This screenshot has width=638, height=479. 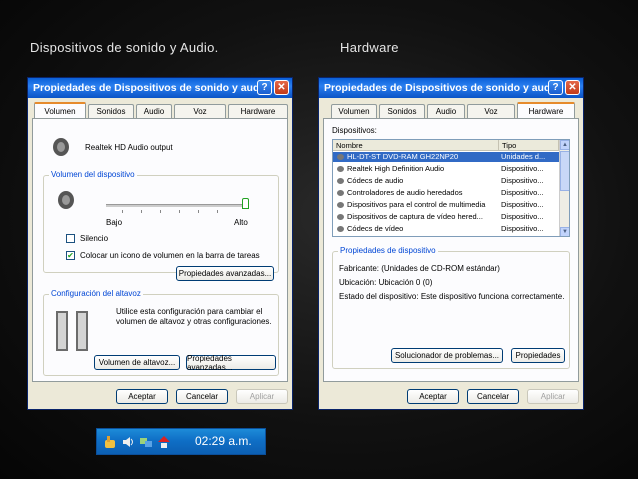 What do you see at coordinates (369, 47) in the screenshot?
I see `slide-title-right: Hardware` at bounding box center [369, 47].